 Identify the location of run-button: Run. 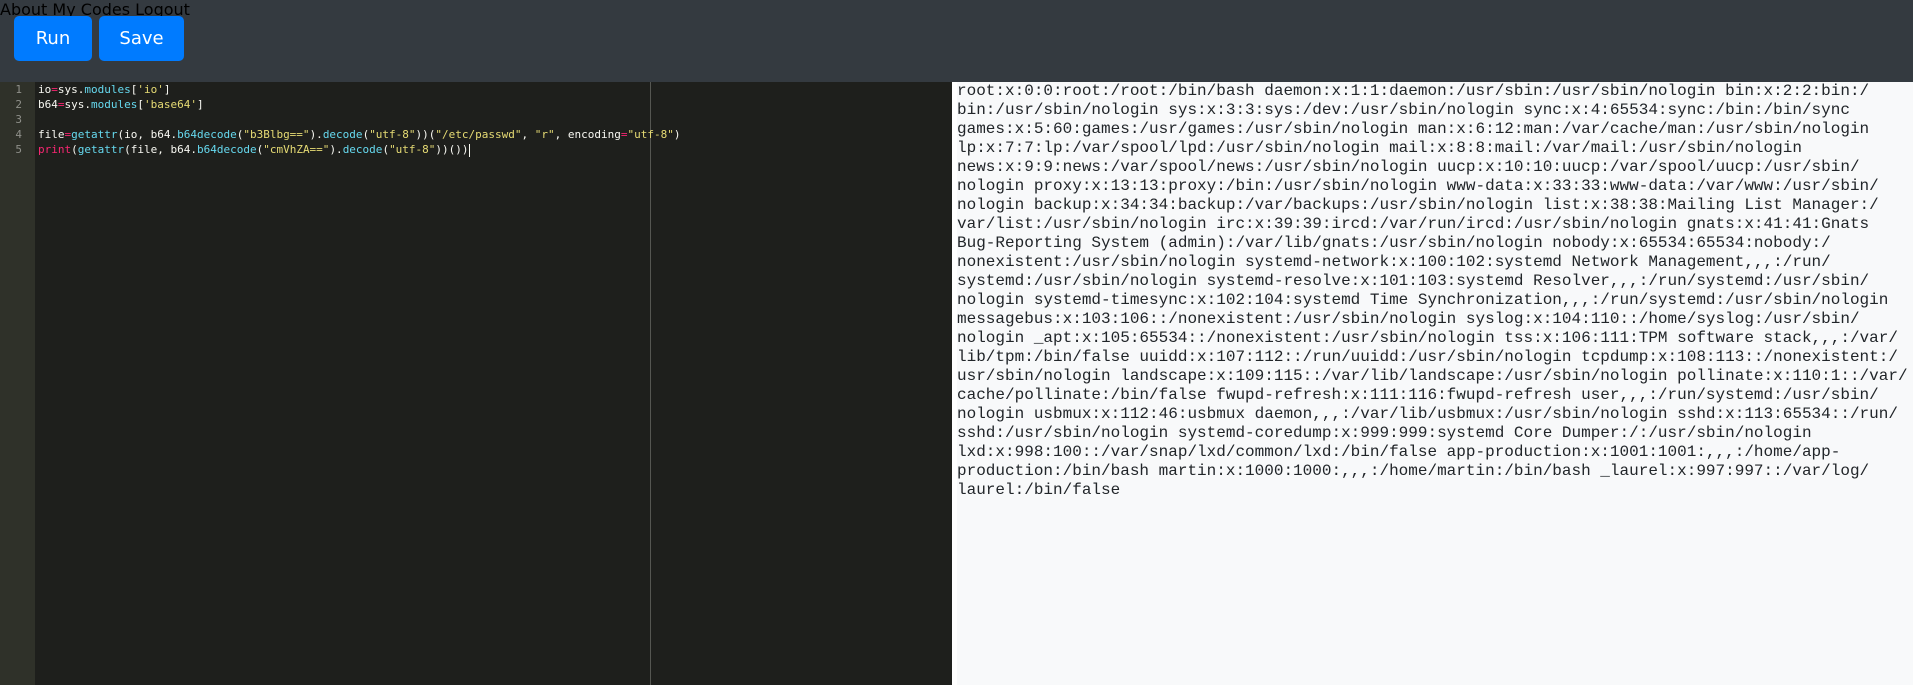
(53, 38).